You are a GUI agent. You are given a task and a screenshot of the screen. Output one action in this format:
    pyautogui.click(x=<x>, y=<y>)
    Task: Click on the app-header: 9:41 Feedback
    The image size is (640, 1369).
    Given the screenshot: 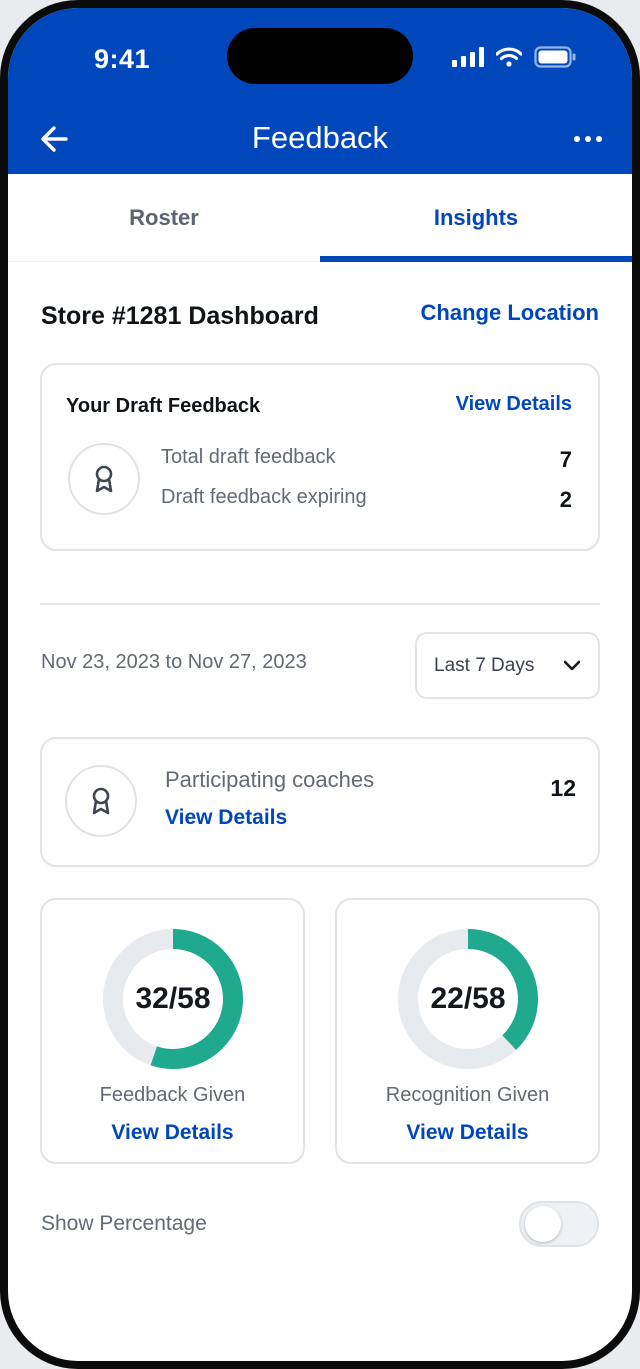 What is the action you would take?
    pyautogui.click(x=320, y=91)
    